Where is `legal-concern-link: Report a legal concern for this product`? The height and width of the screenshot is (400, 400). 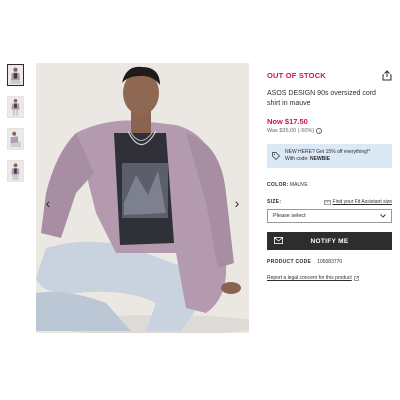
legal-concern-link: Report a legal concern for this product is located at coordinates (329, 278).